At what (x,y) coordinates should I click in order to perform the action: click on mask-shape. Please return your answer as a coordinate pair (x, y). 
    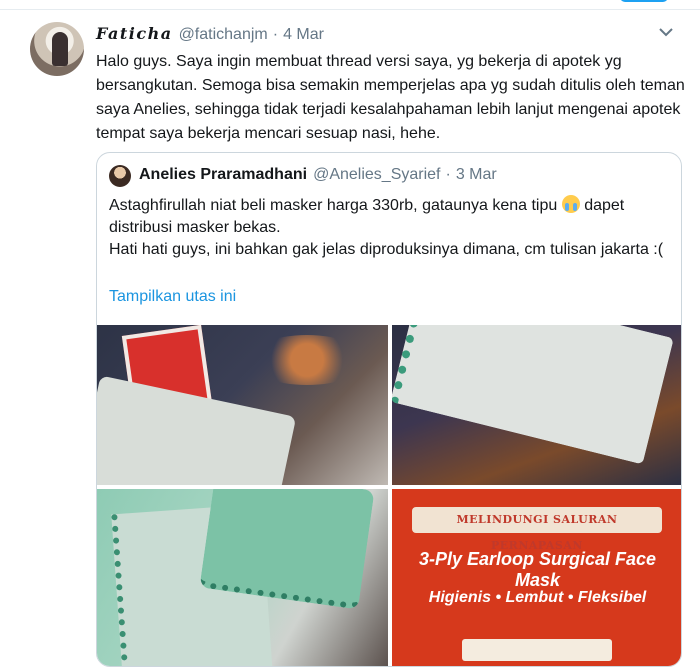
    Looking at the image, I should click on (533, 395).